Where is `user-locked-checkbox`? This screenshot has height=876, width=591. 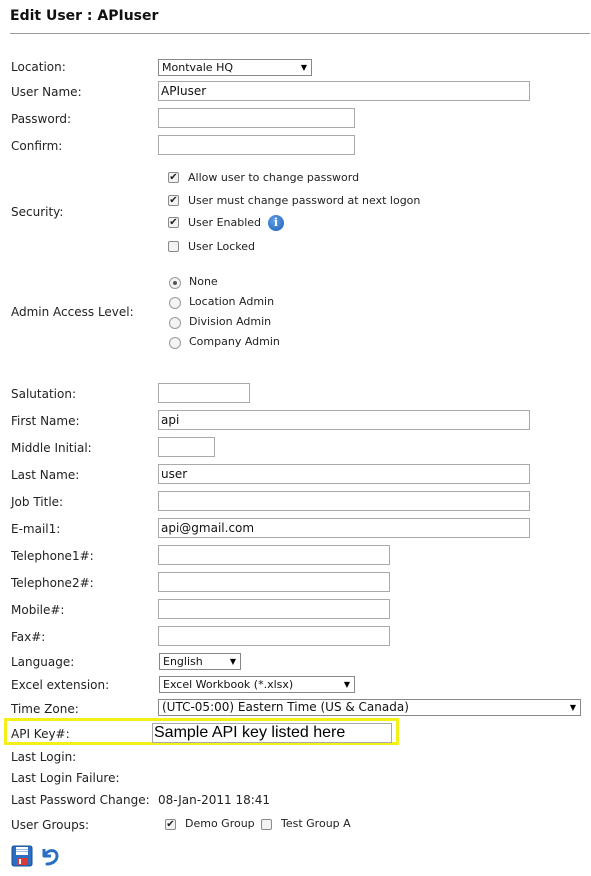 user-locked-checkbox is located at coordinates (173, 246).